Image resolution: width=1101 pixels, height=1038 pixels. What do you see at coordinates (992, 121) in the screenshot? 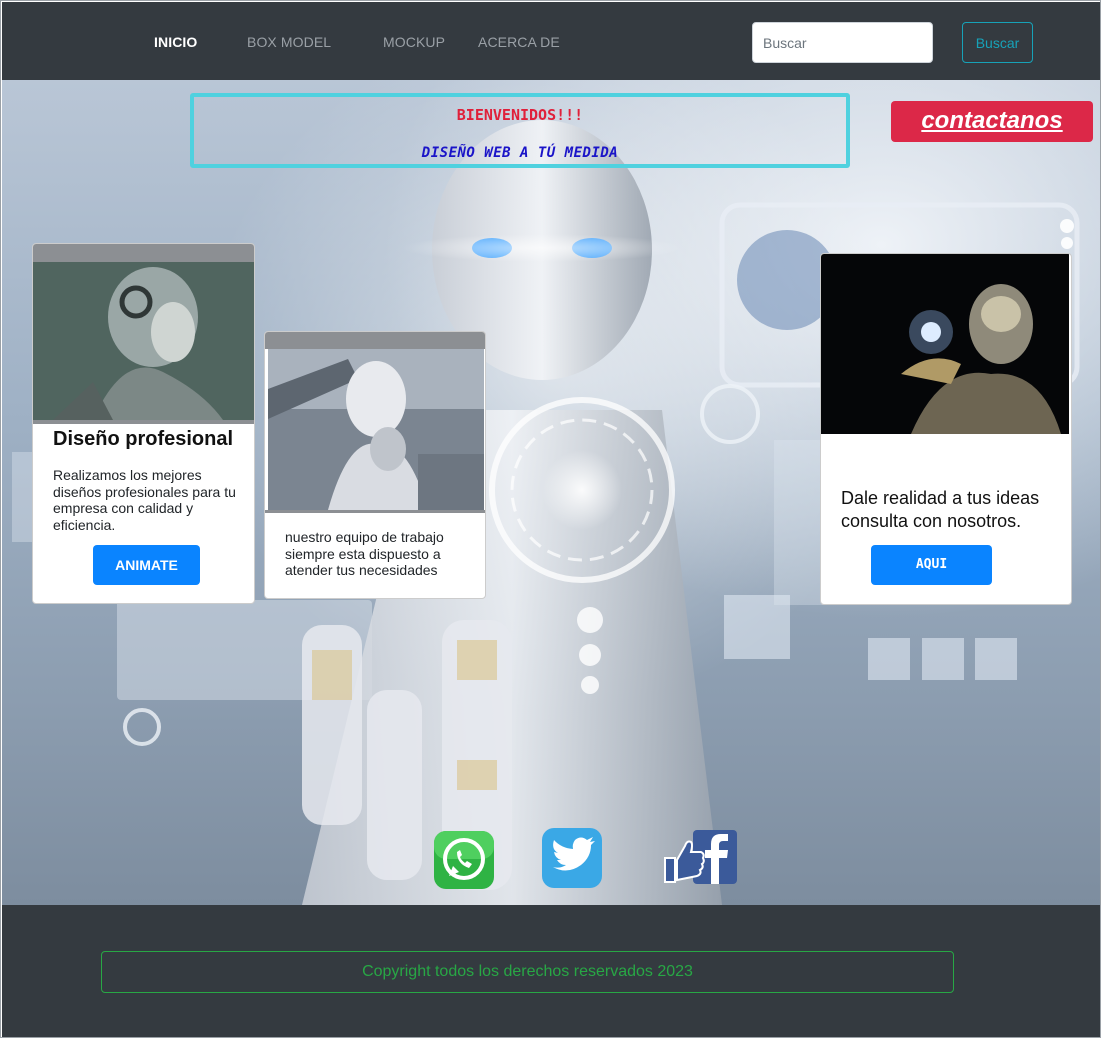
I see `contact-button: contactanos` at bounding box center [992, 121].